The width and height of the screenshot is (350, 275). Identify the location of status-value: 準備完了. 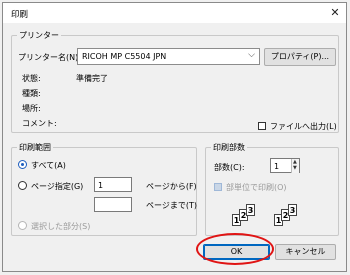
(92, 78).